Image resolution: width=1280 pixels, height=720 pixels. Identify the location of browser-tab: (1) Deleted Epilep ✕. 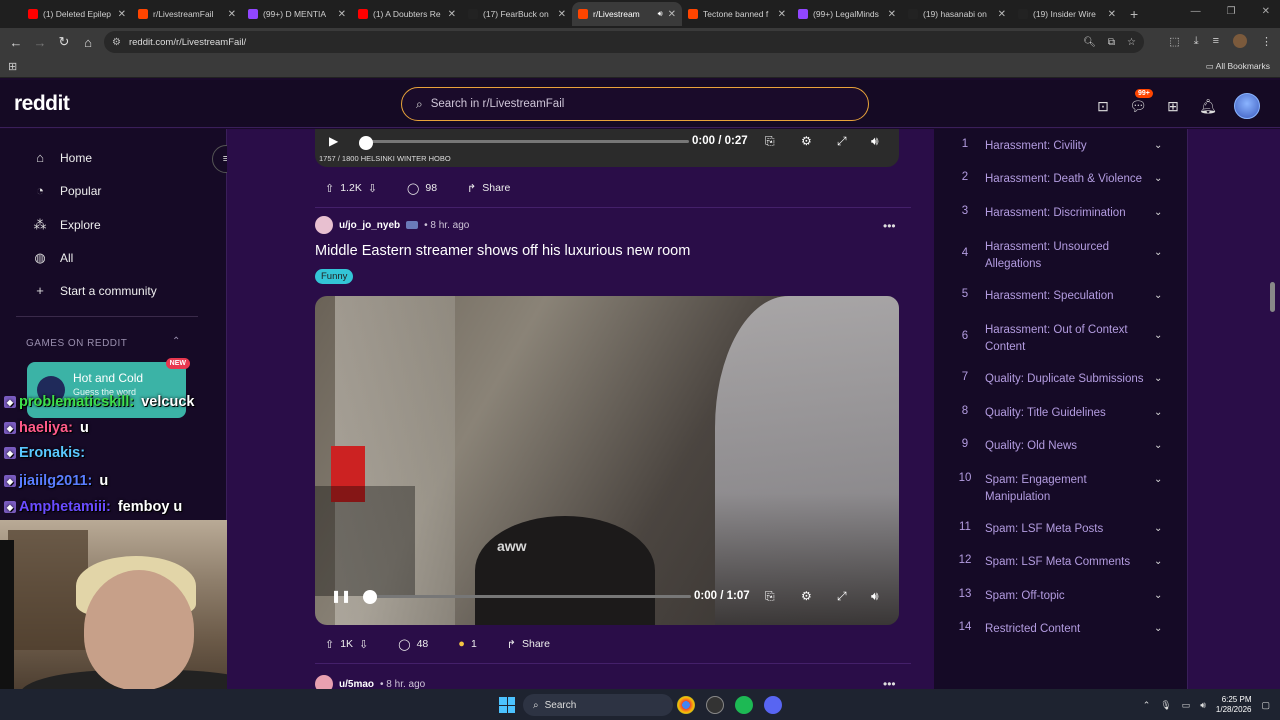
(77, 14).